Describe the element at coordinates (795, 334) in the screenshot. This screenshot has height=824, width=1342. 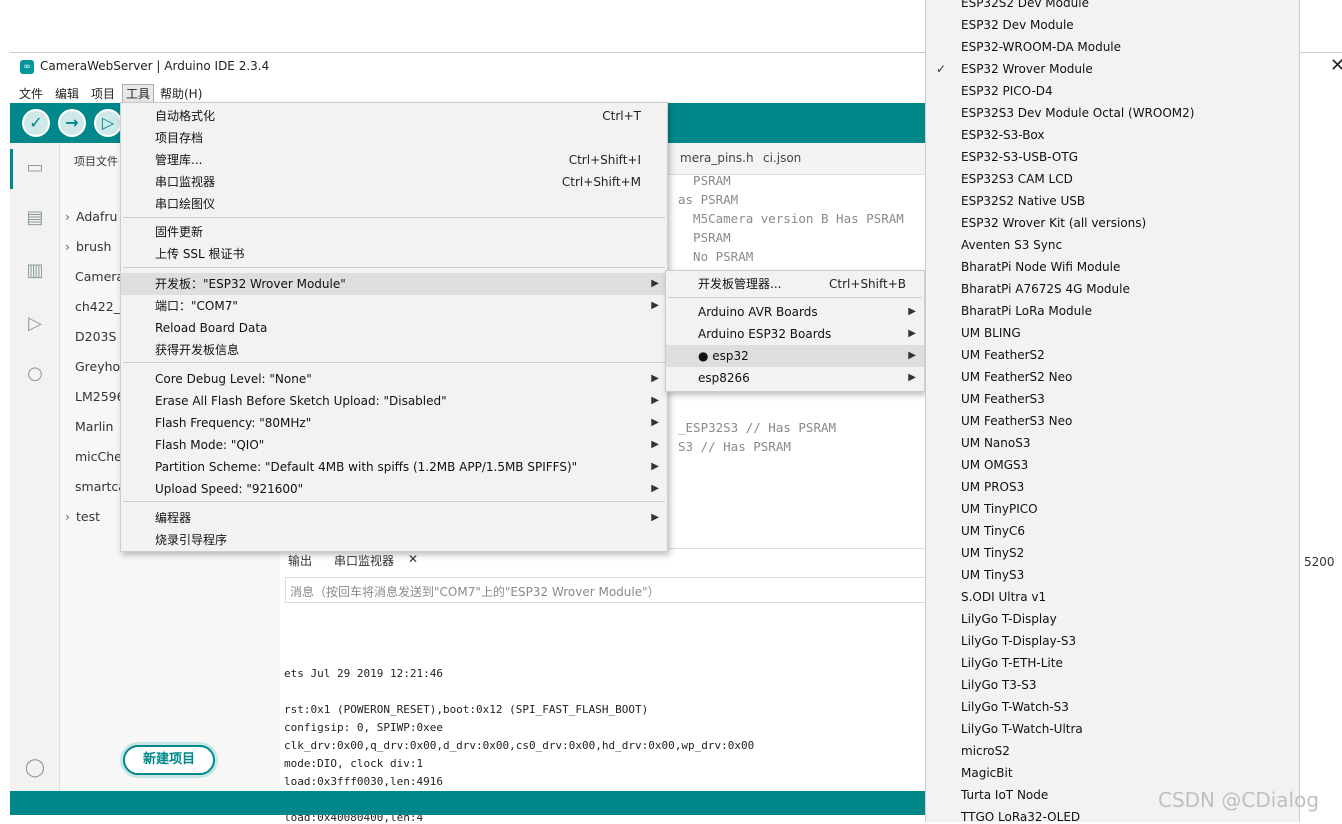
I see `board-submenu-item: Arduino ESP32 Boards ▶` at that location.